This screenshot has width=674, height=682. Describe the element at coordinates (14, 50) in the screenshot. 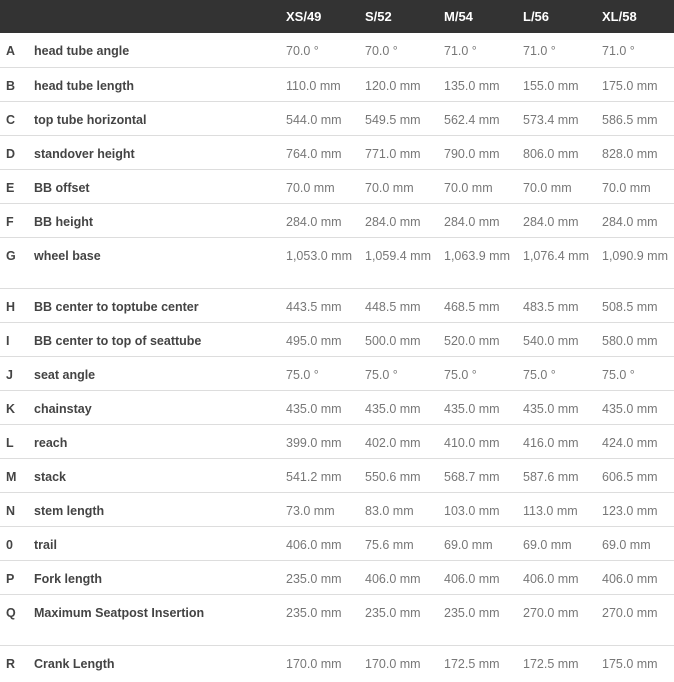

I see `row-letter: A` at that location.